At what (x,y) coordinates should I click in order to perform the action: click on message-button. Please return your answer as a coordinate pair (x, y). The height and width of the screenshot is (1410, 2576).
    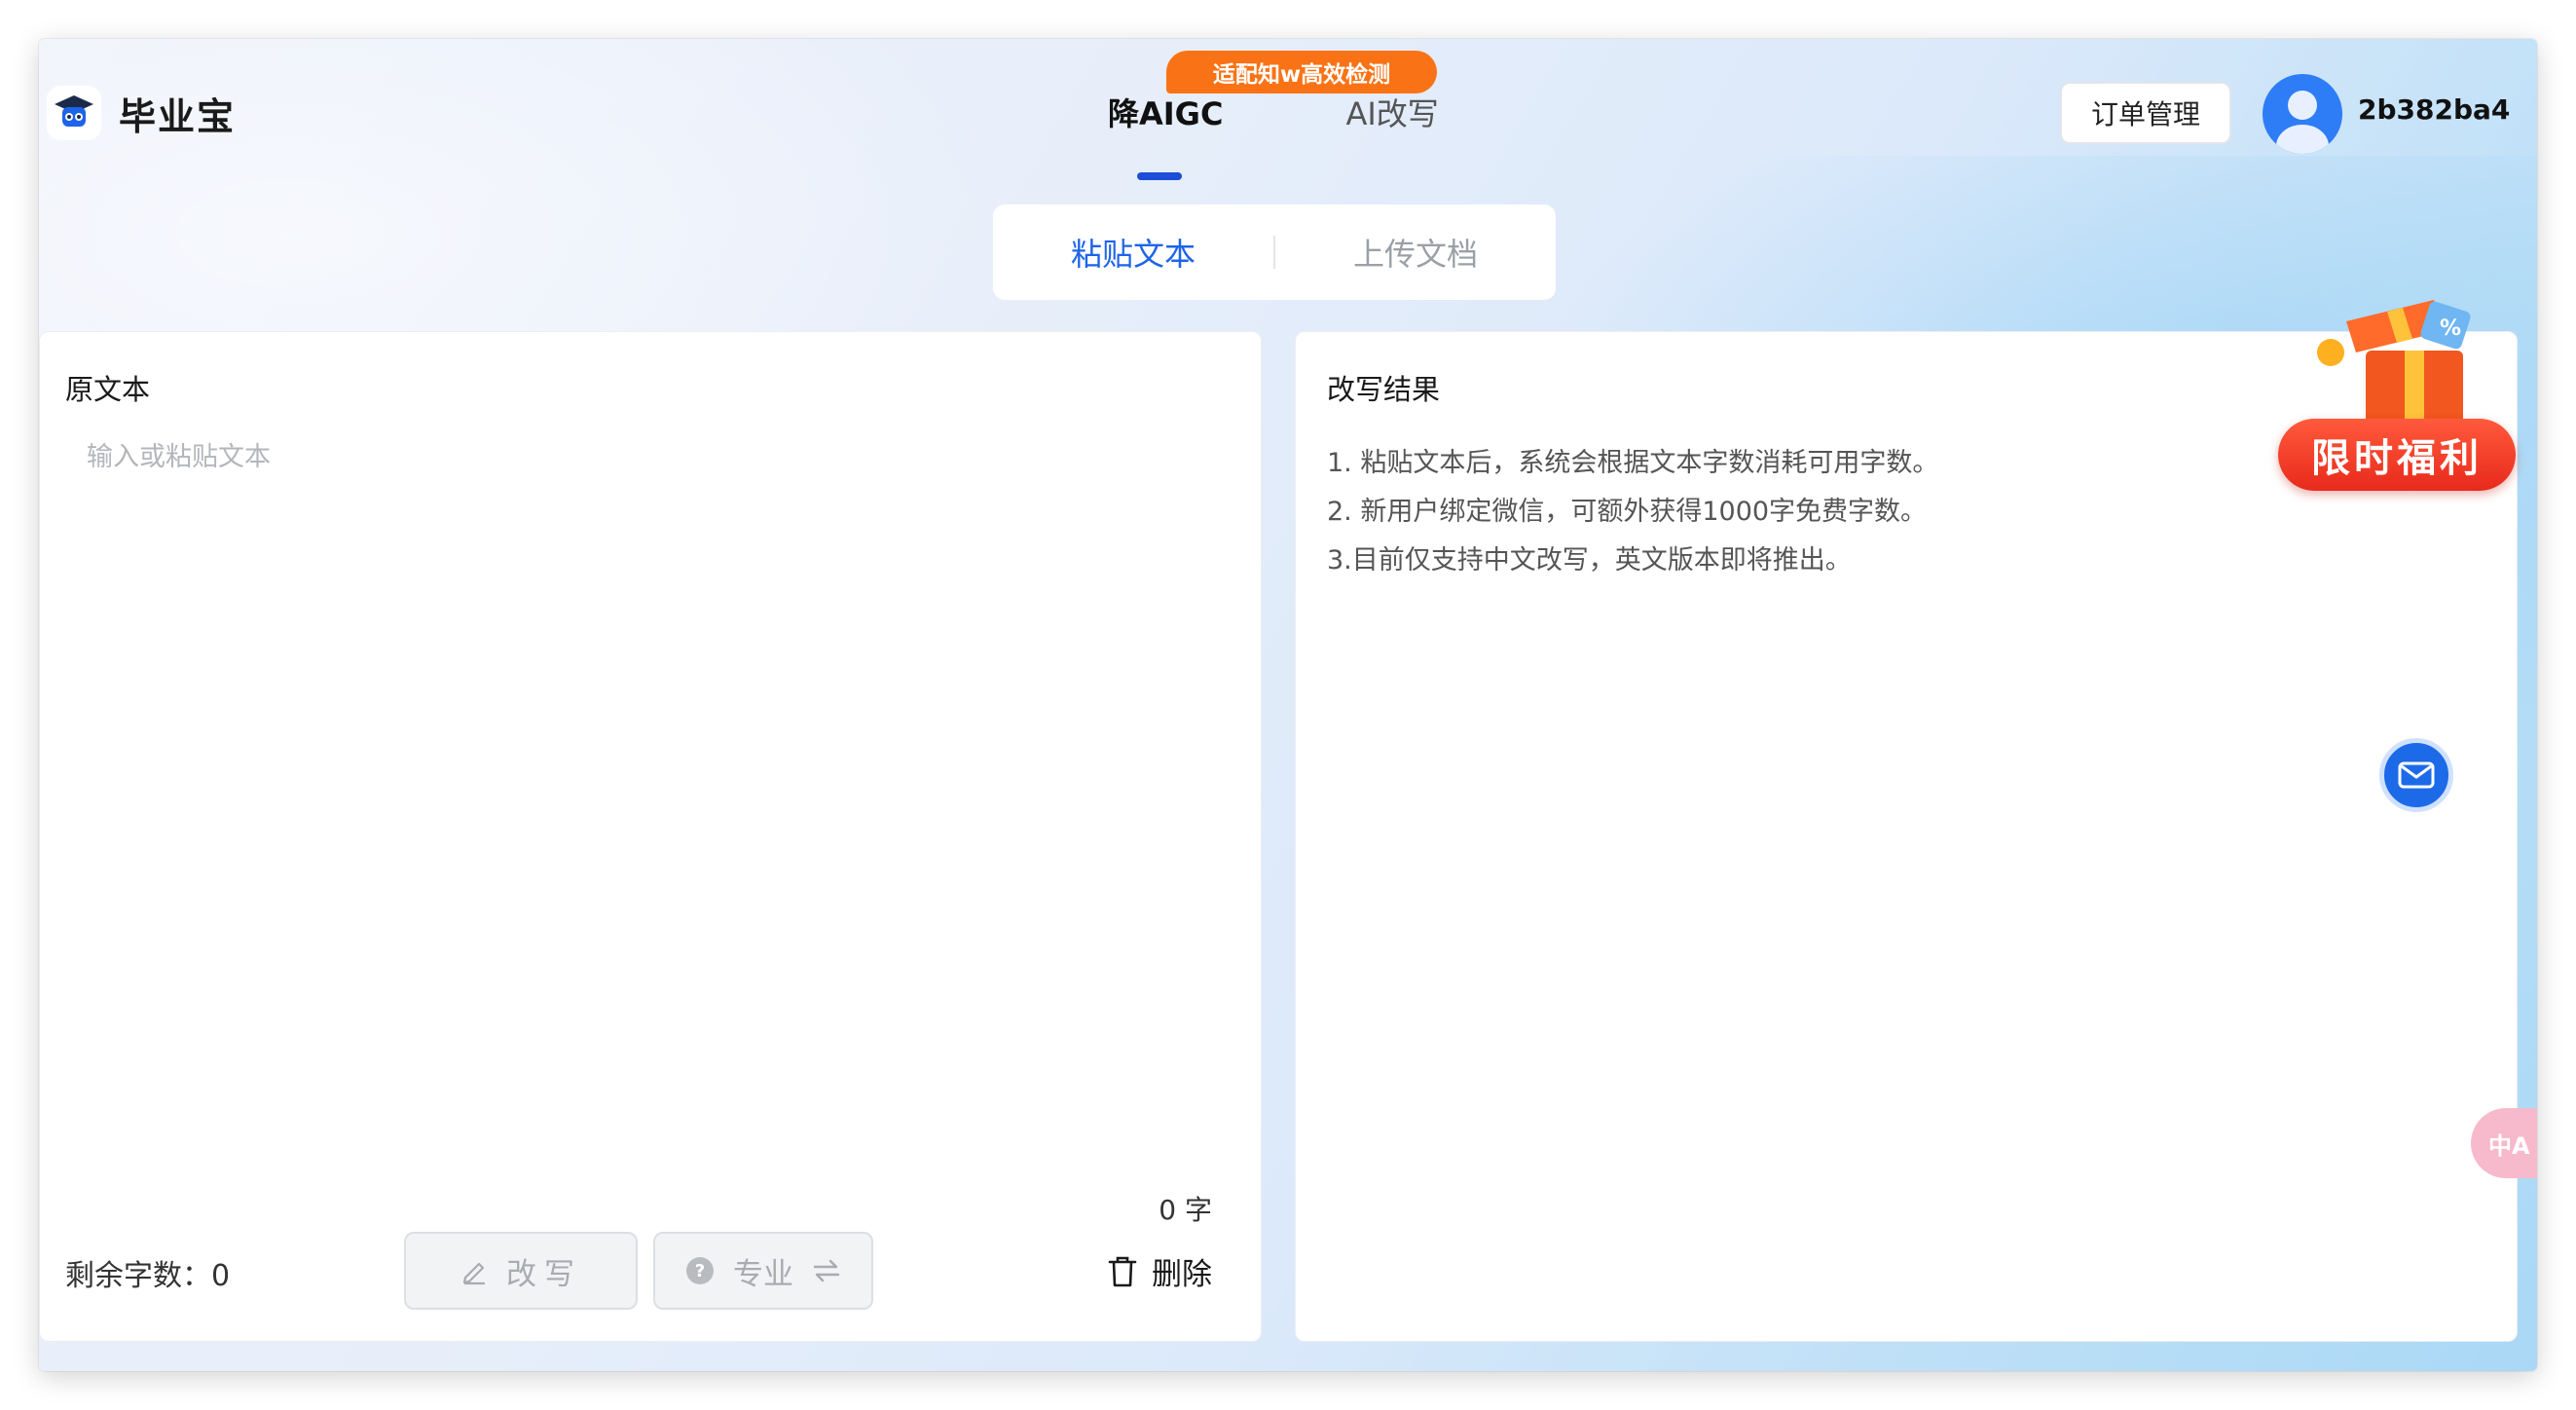
    Looking at the image, I should click on (2416, 775).